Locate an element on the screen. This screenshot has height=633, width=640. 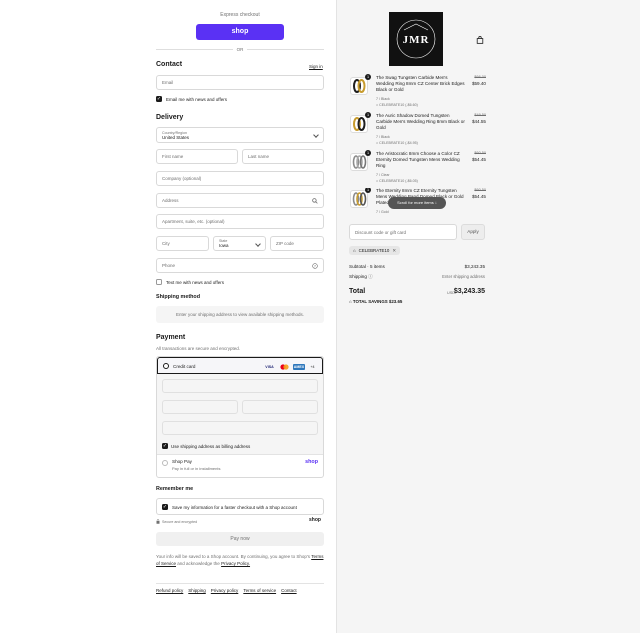
close-icon: ✕ is located at coordinates (394, 250).